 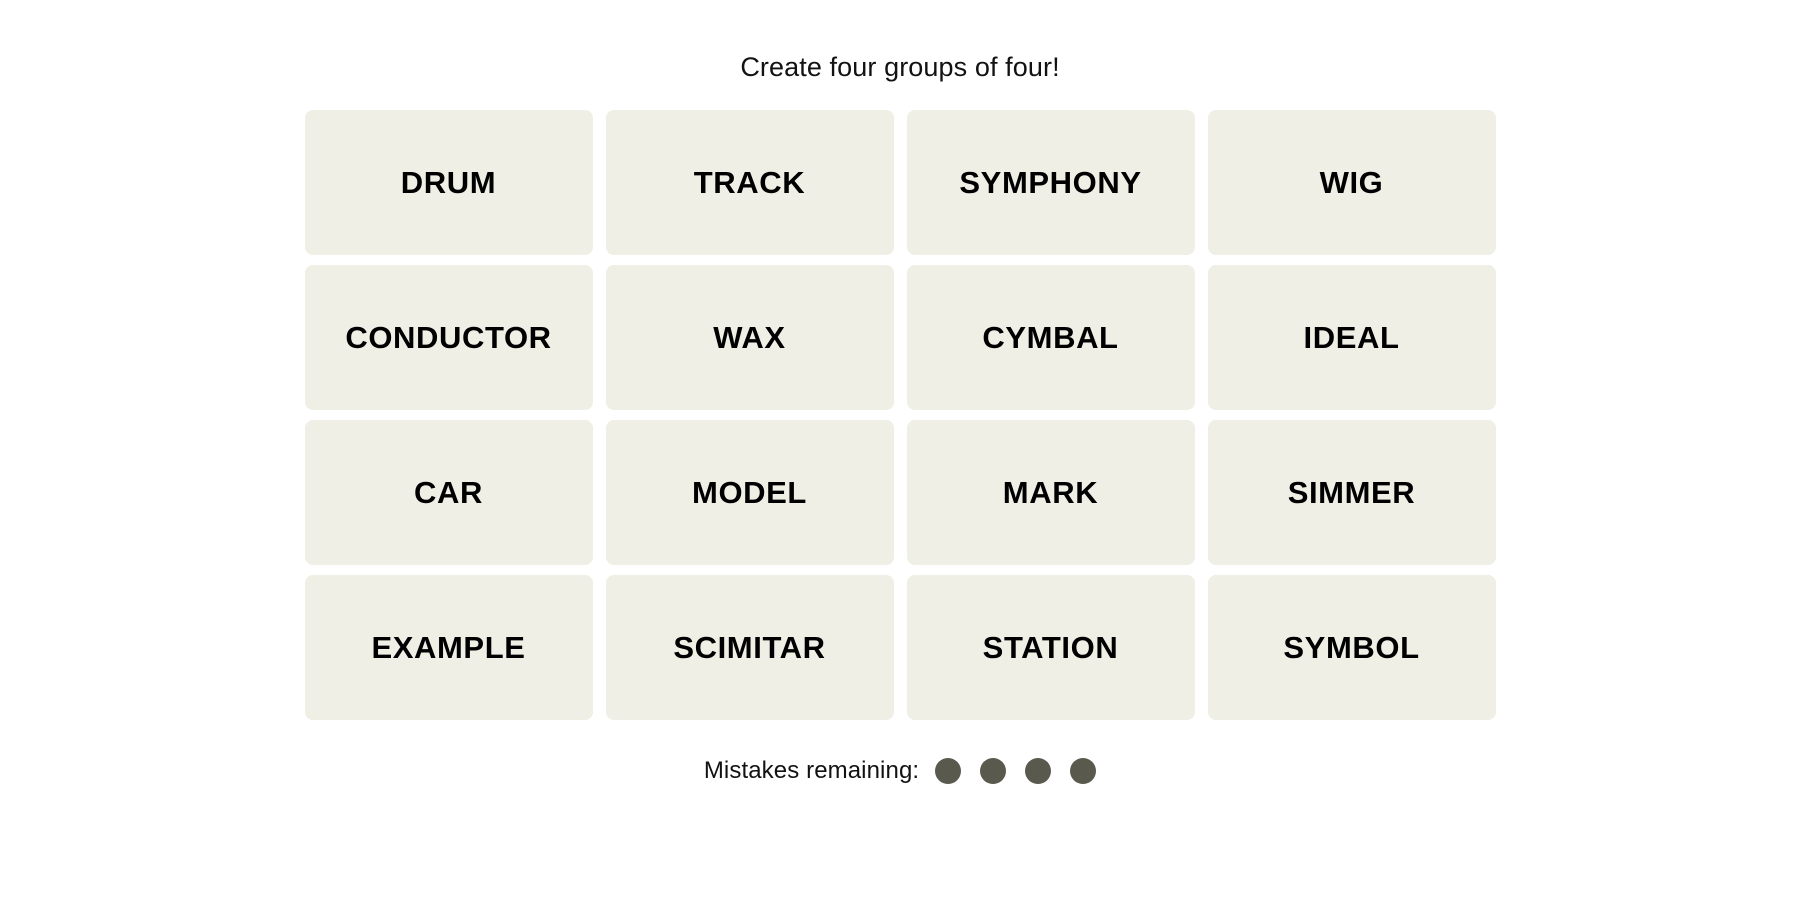 I want to click on word-tile-label: EXAMPLE, so click(x=448, y=647).